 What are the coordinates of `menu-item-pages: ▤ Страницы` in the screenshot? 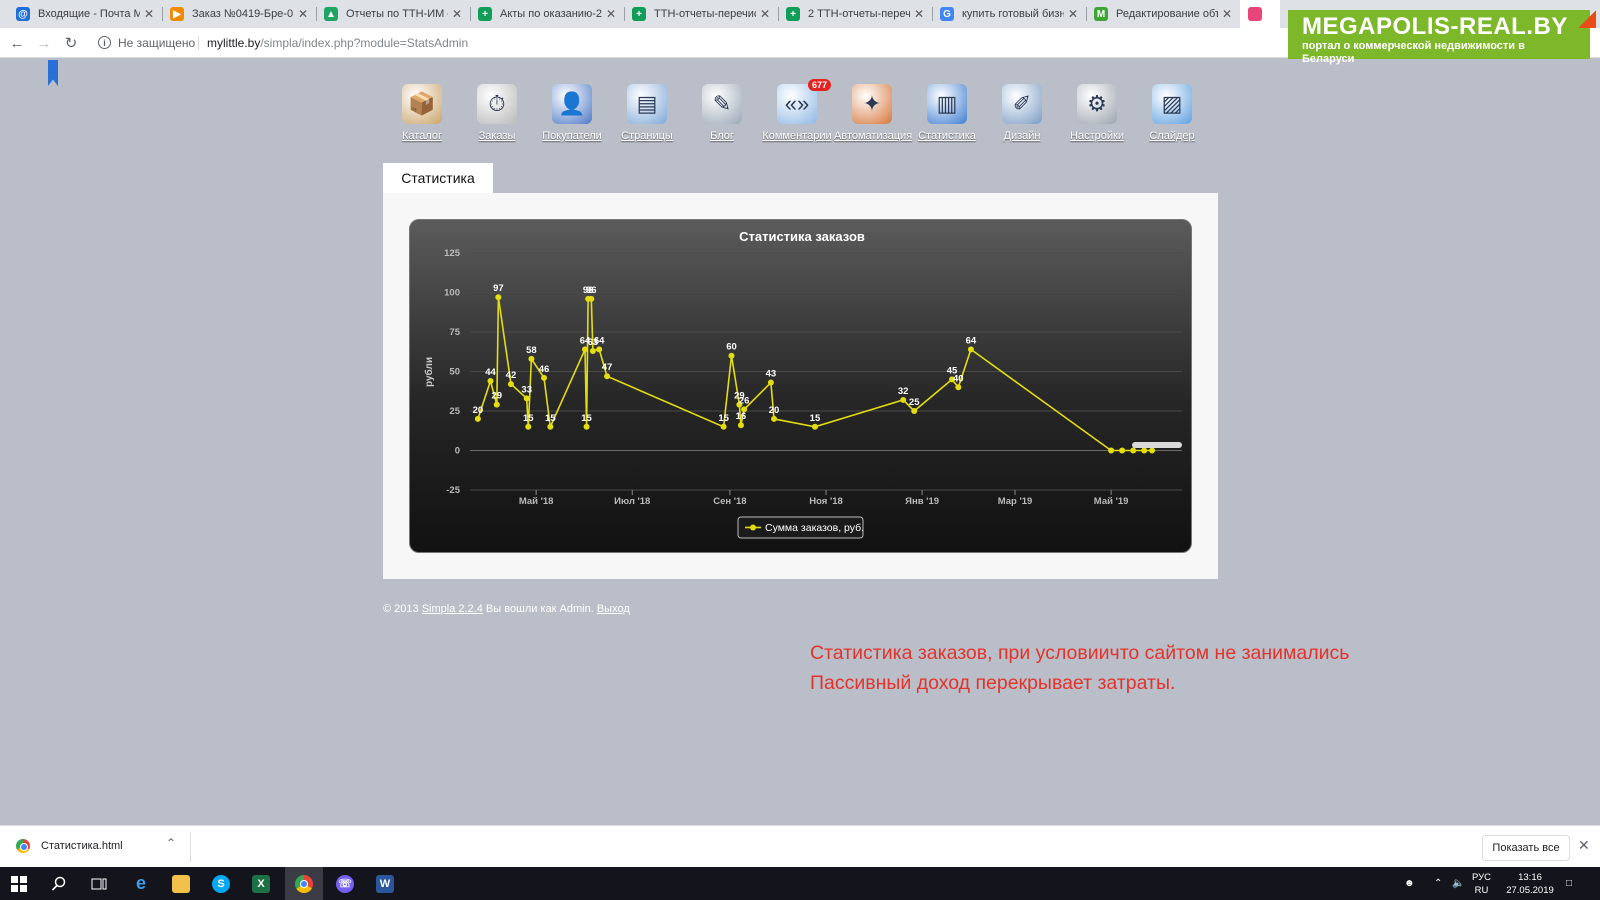 It's located at (647, 113).